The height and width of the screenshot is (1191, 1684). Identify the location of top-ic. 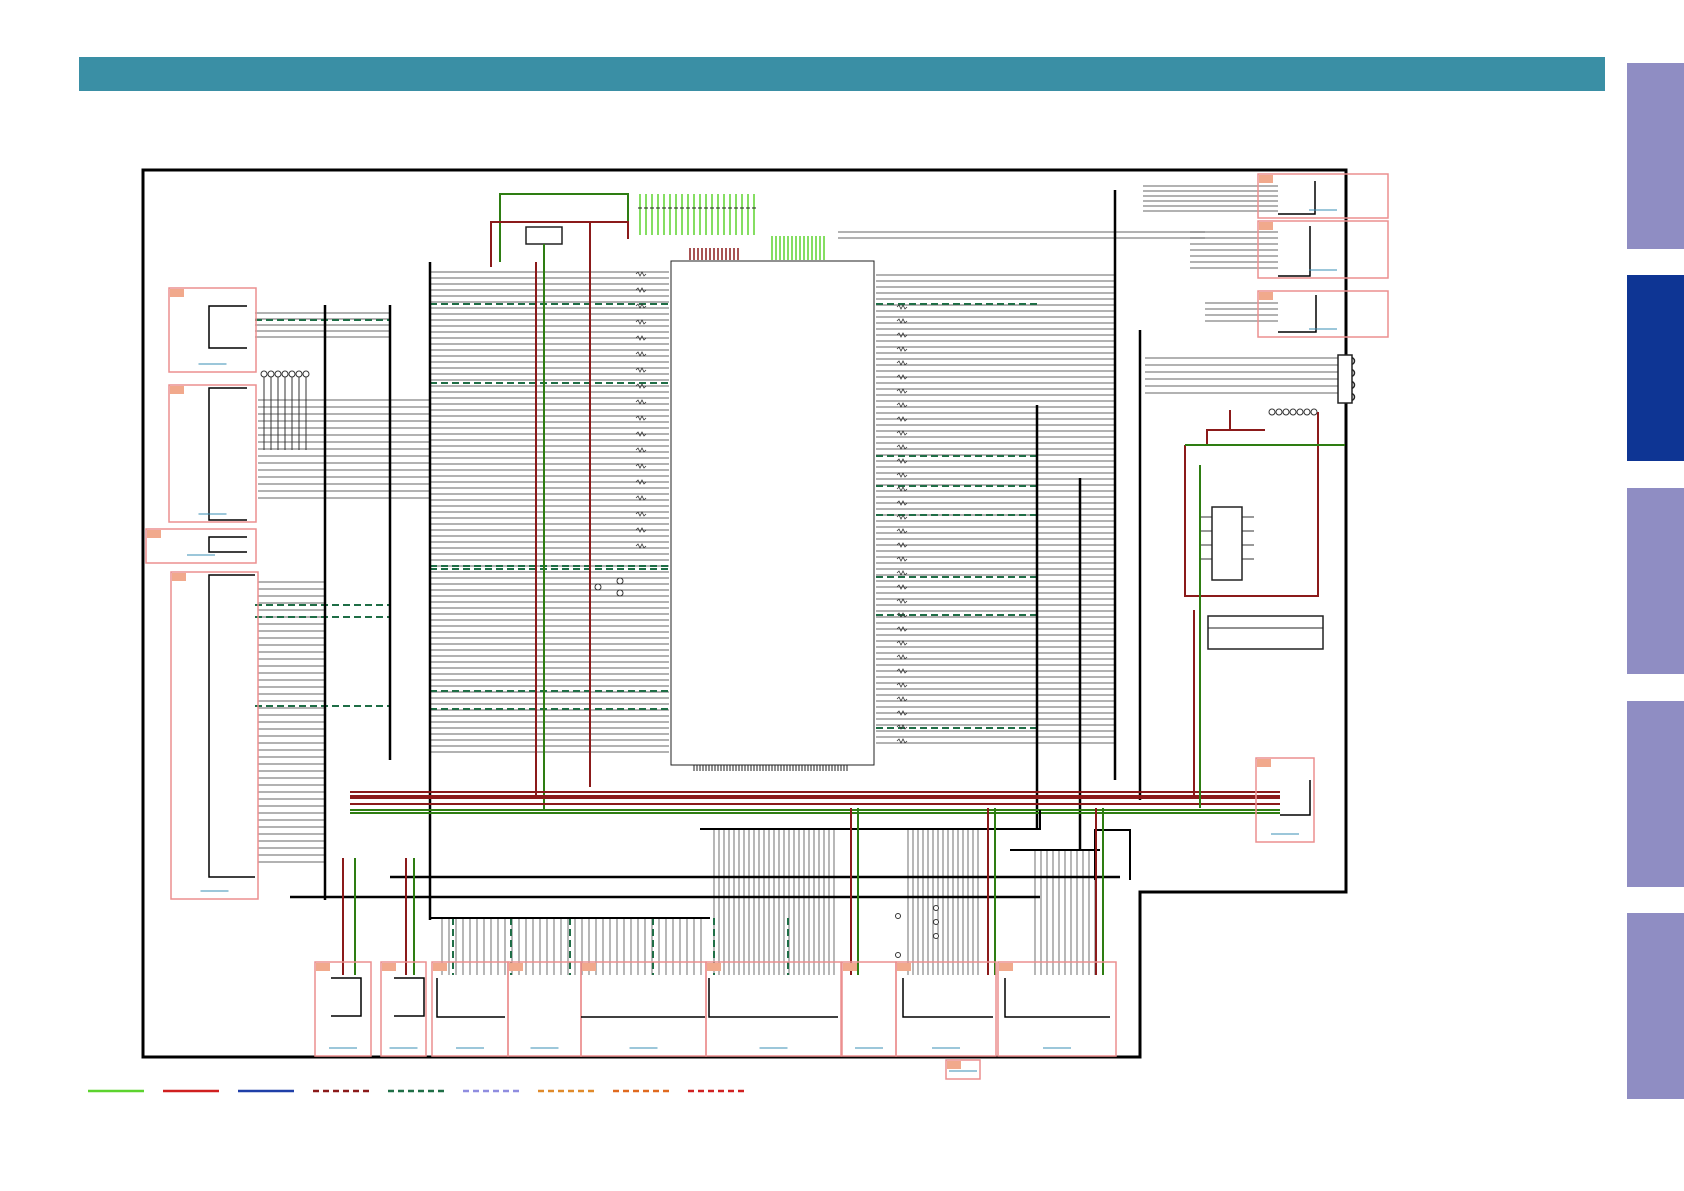
(544, 235).